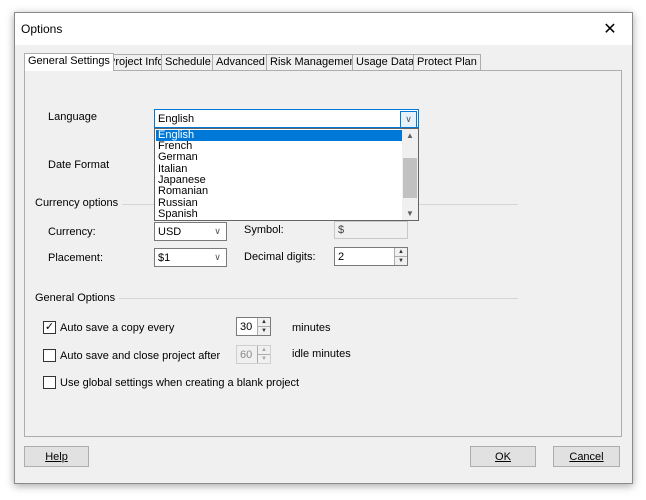 This screenshot has height=500, width=646. Describe the element at coordinates (69, 62) in the screenshot. I see `tab-general-settings: General Settings` at that location.